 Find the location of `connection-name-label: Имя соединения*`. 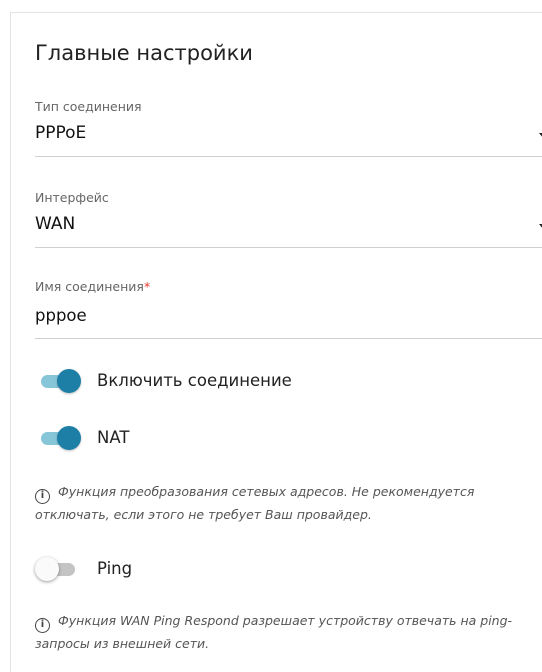

connection-name-label: Имя соединения* is located at coordinates (92, 286).